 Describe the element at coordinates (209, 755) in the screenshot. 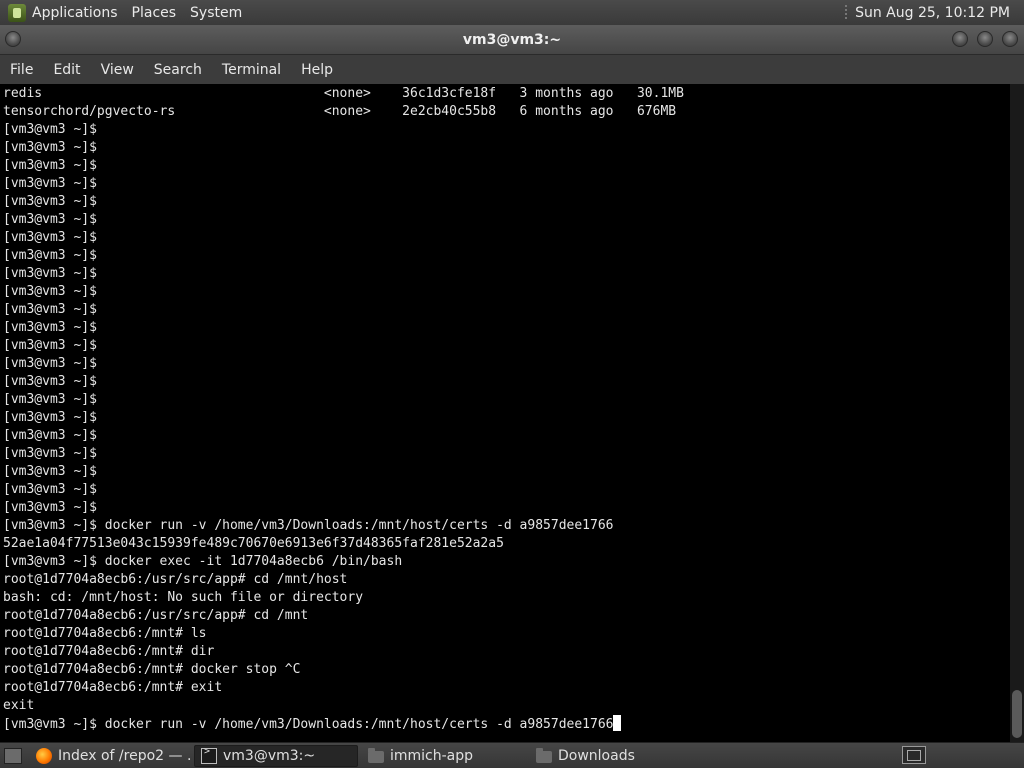

I see `terminal-icon` at that location.